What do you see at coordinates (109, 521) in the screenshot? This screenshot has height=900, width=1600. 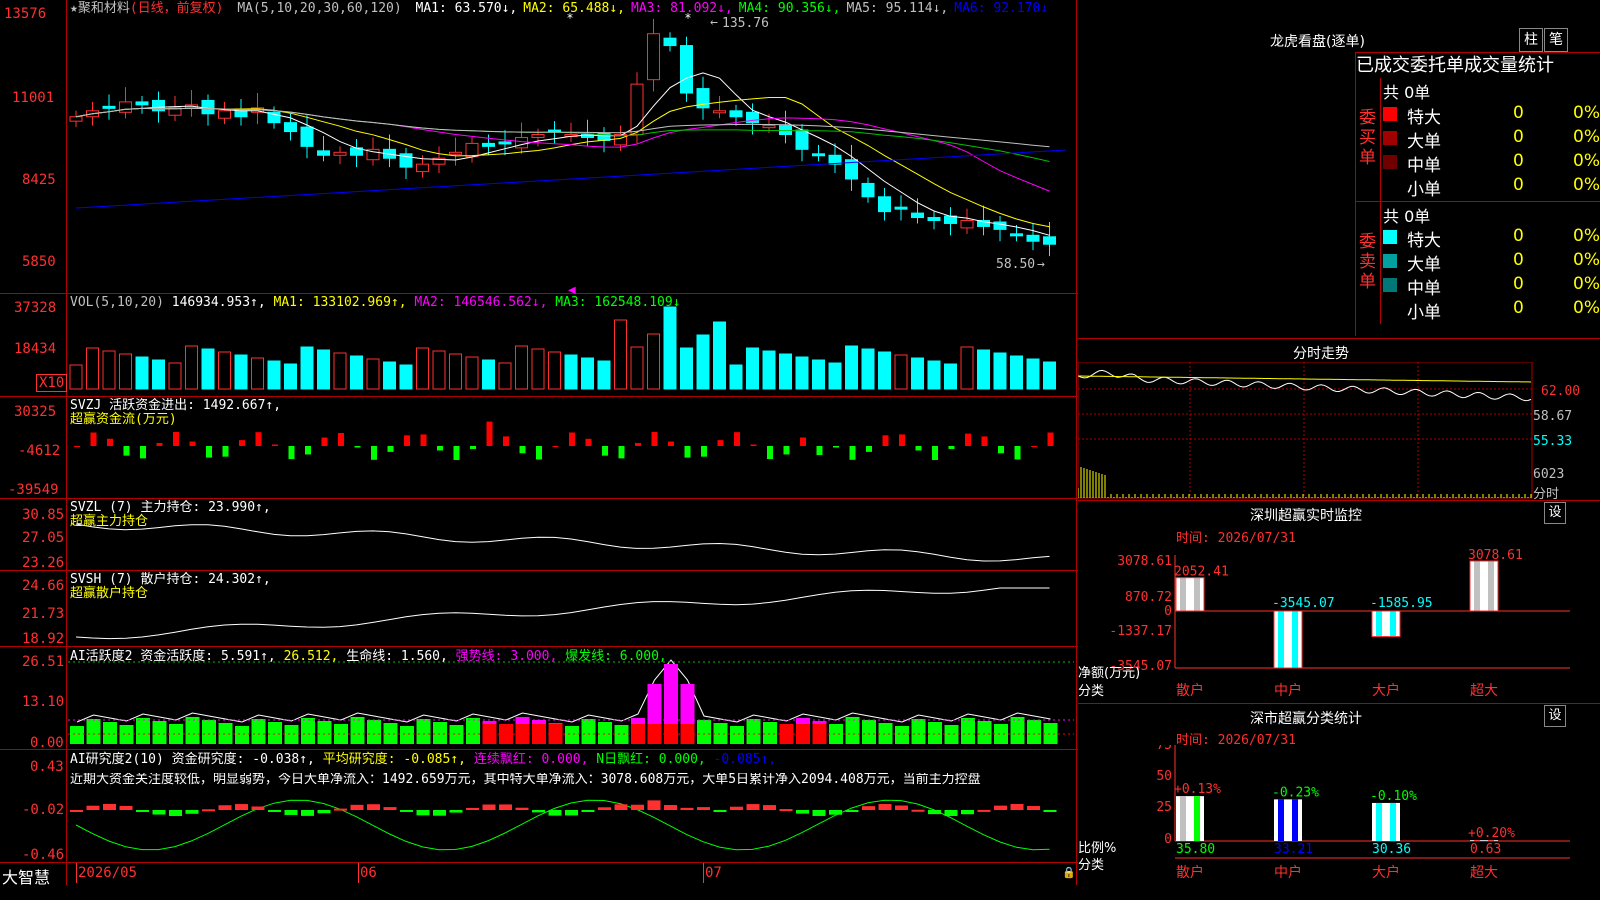 I see `svzl-sub: 超赢主力持仓` at bounding box center [109, 521].